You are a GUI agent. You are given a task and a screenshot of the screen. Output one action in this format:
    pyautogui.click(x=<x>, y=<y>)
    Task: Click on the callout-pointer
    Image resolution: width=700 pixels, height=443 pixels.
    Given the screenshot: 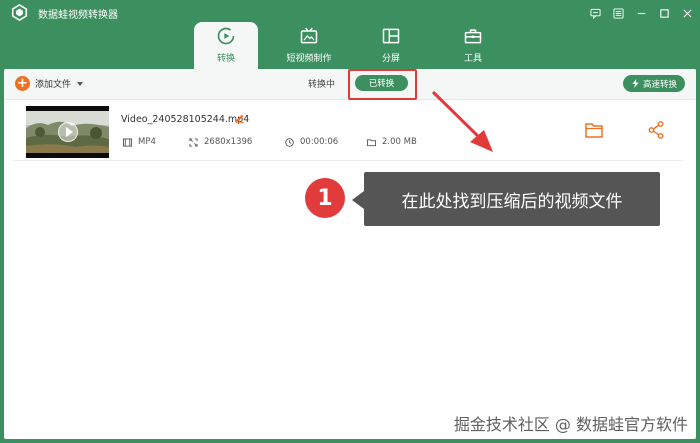 What is the action you would take?
    pyautogui.click(x=358, y=200)
    